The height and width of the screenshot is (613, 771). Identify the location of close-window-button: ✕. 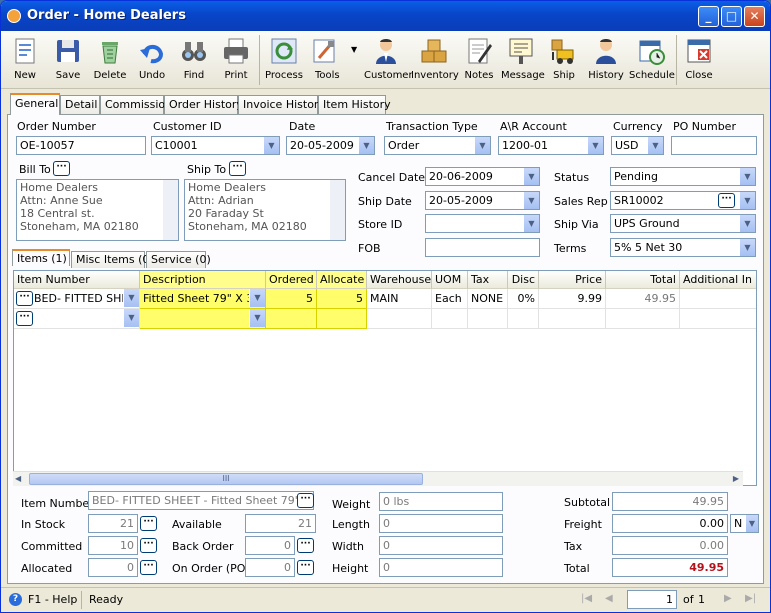
(754, 16).